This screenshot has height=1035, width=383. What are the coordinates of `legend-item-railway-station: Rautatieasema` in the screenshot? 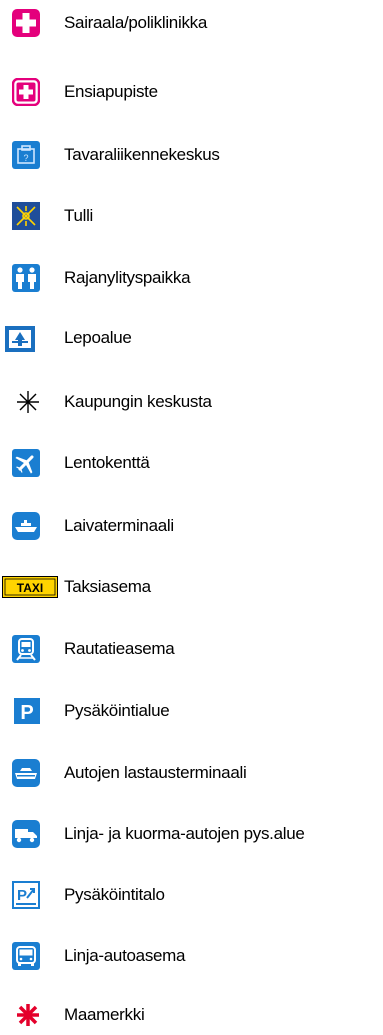 It's located at (191, 647).